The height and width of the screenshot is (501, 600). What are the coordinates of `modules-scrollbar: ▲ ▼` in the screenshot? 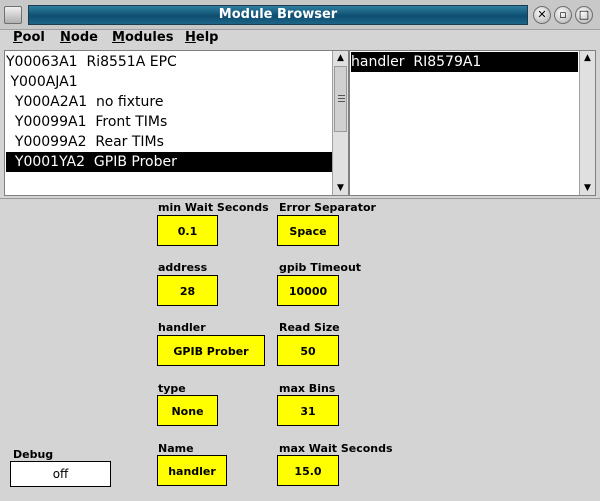 It's located at (587, 123).